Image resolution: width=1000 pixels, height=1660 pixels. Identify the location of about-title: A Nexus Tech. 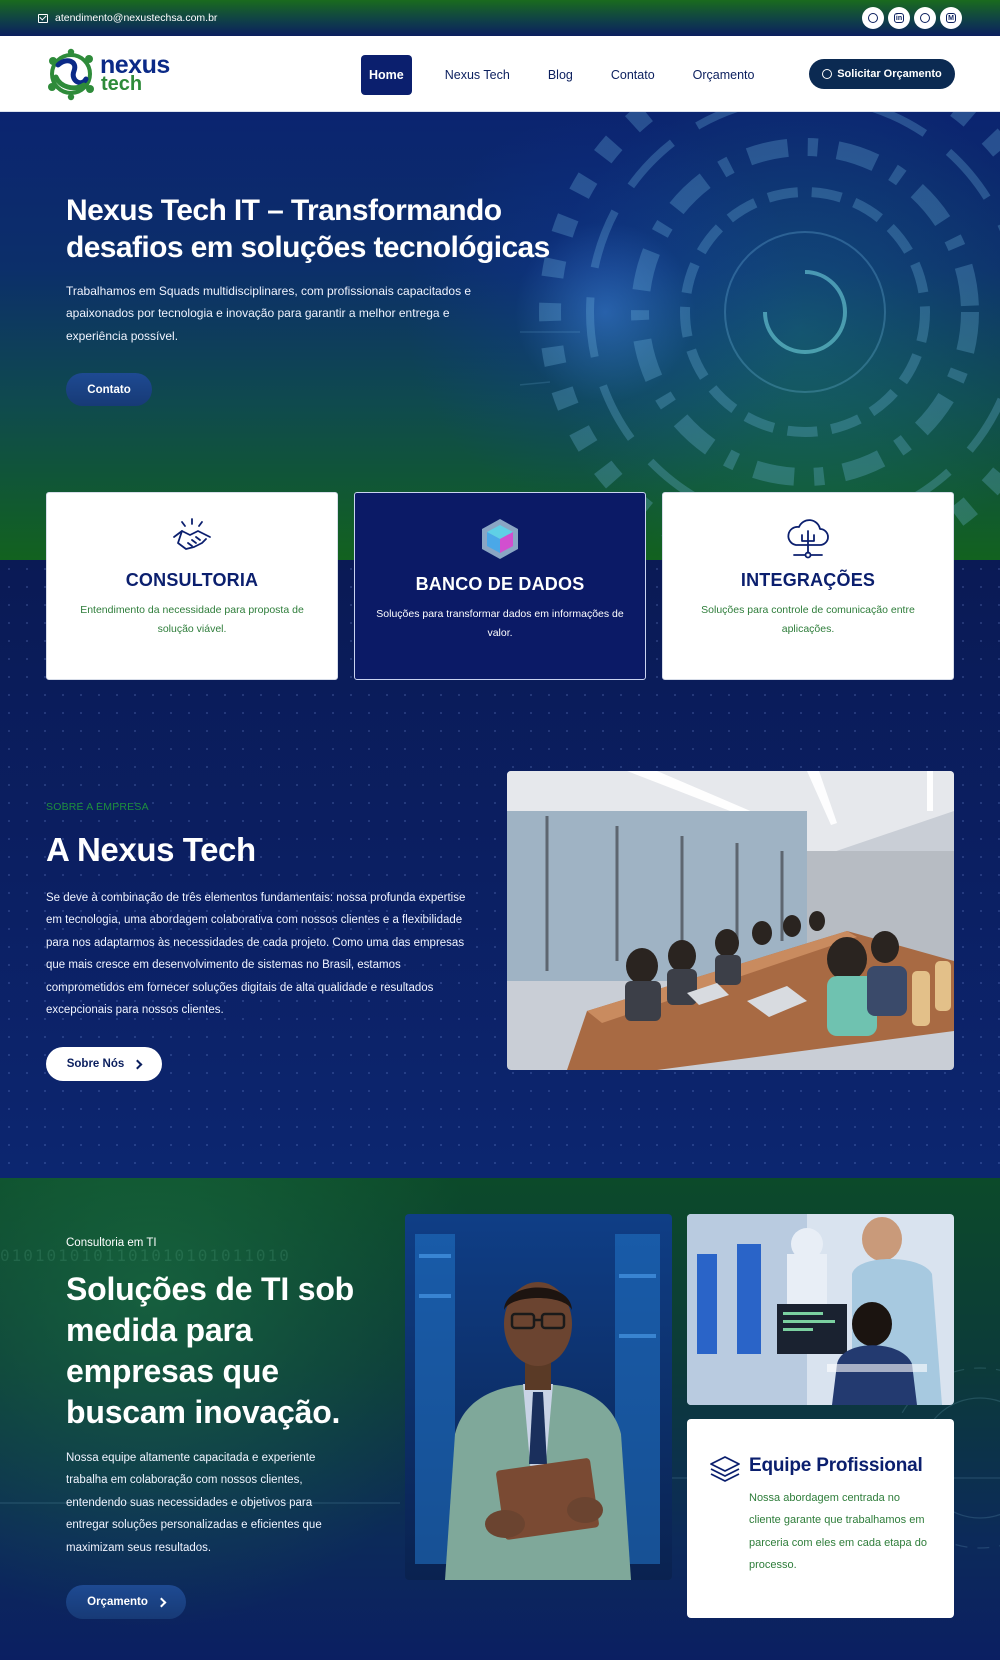
(151, 849).